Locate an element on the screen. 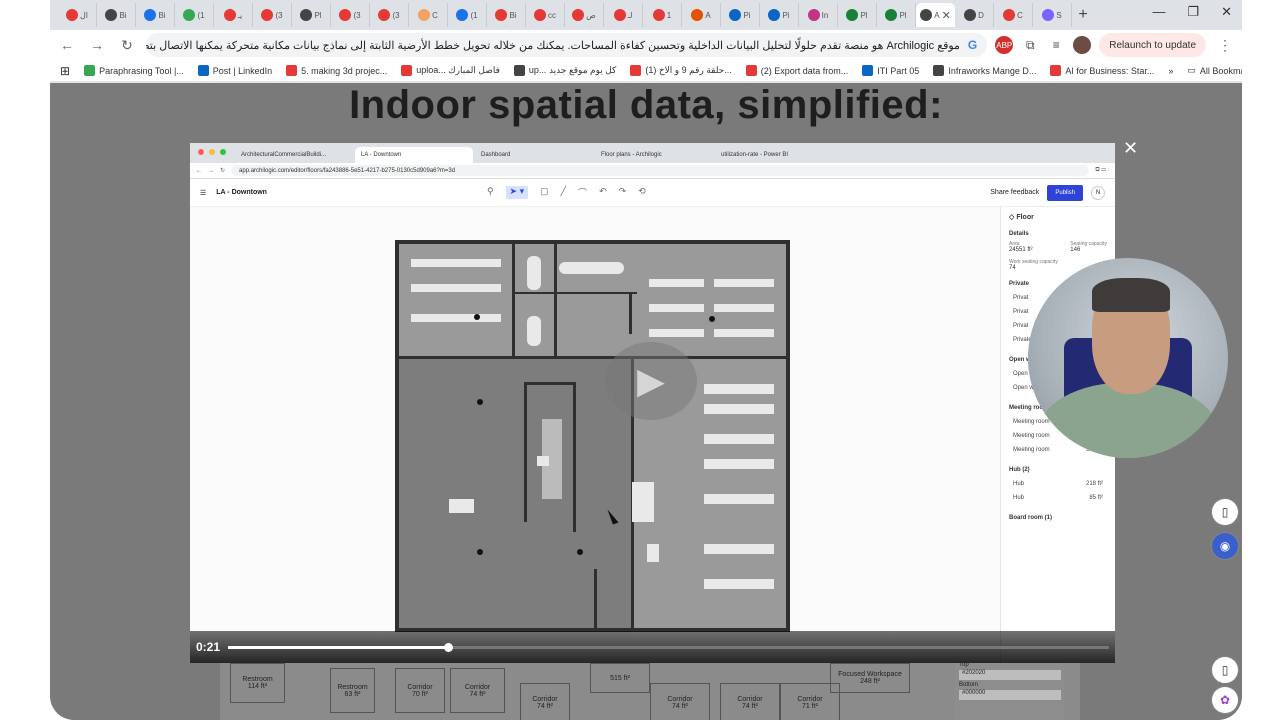 The image size is (1280, 720). browser-tab: ال is located at coordinates (77, 15).